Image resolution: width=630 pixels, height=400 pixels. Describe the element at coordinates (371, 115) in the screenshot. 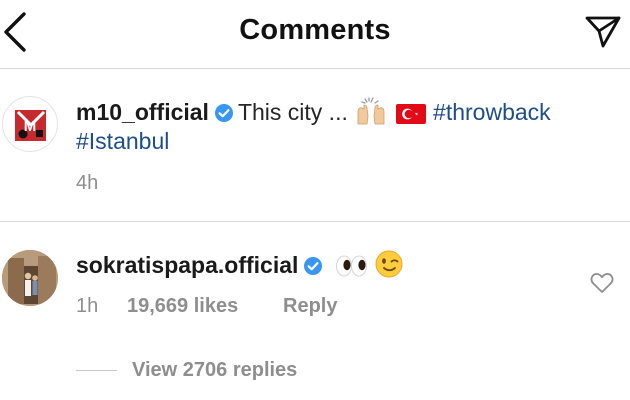

I see `raising-hands-emoji-icon` at that location.